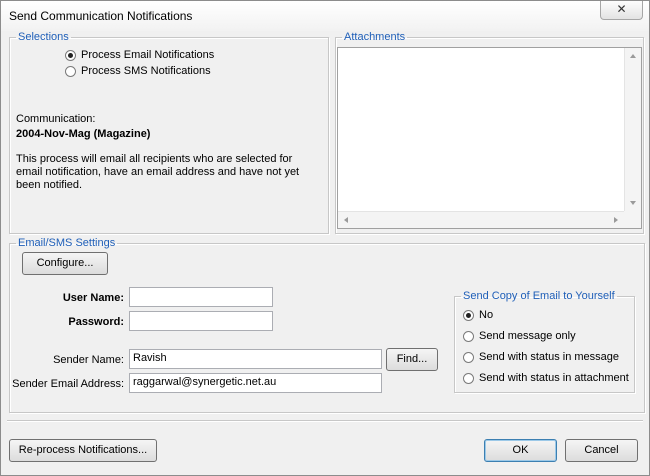 Image resolution: width=650 pixels, height=476 pixels. Describe the element at coordinates (83, 134) in the screenshot. I see `communication-value: 2004-Nov-Mag (Magazine)` at that location.